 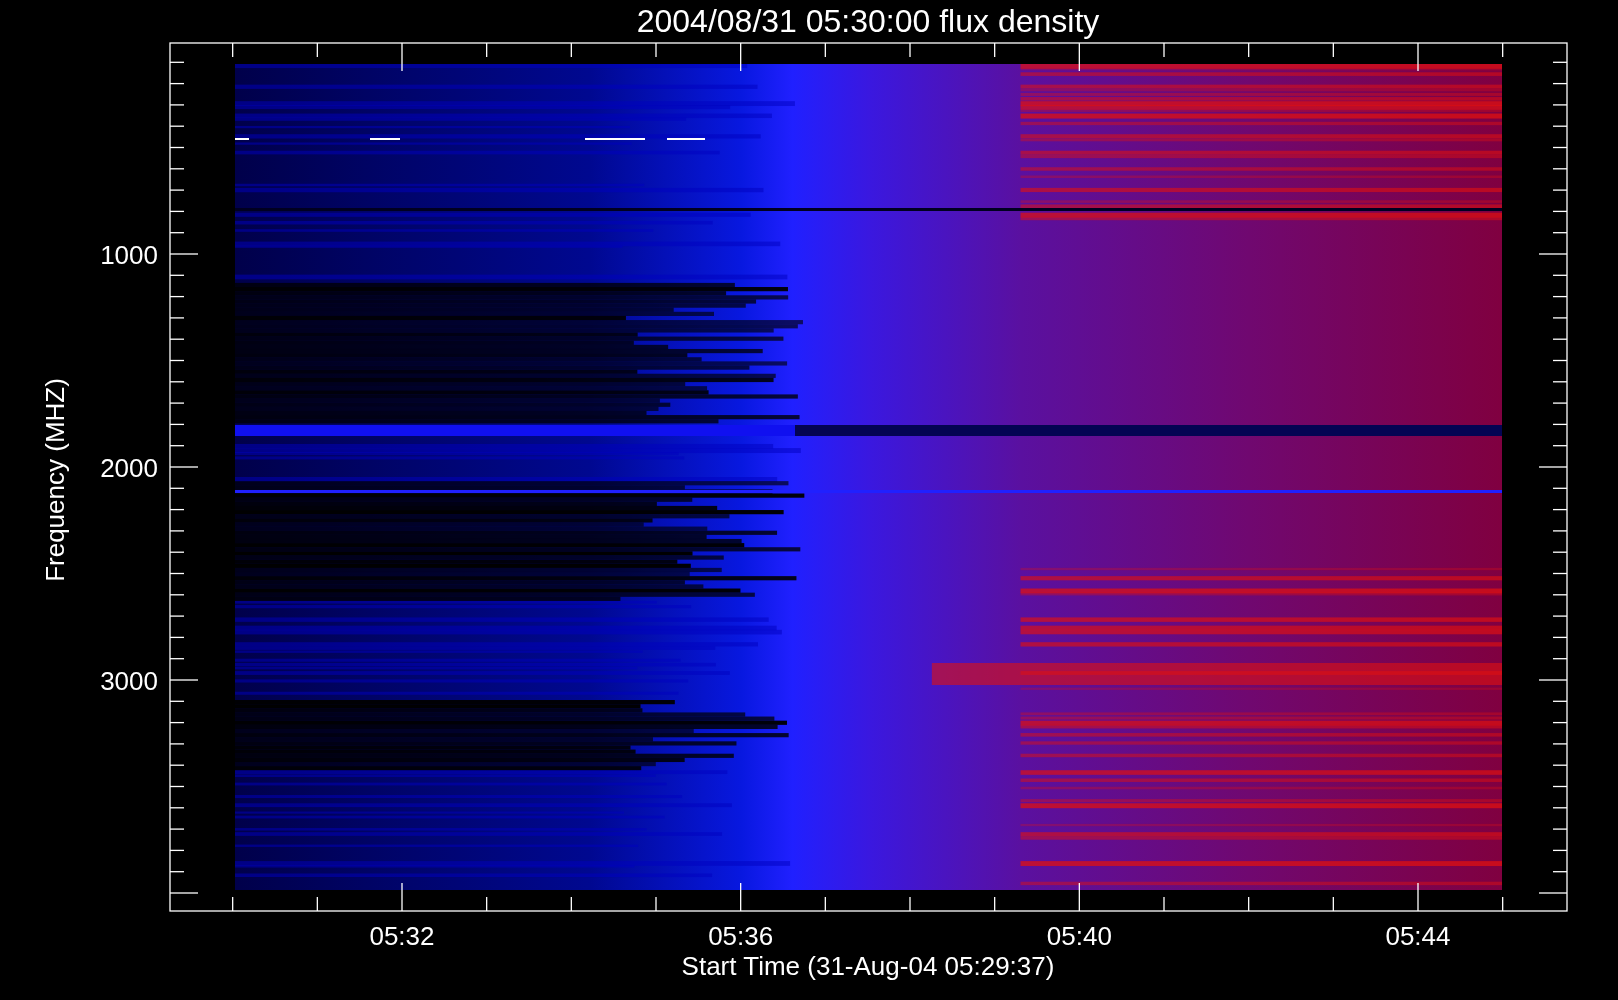 What do you see at coordinates (1079, 936) in the screenshot?
I see `x-tick-label: 05:40` at bounding box center [1079, 936].